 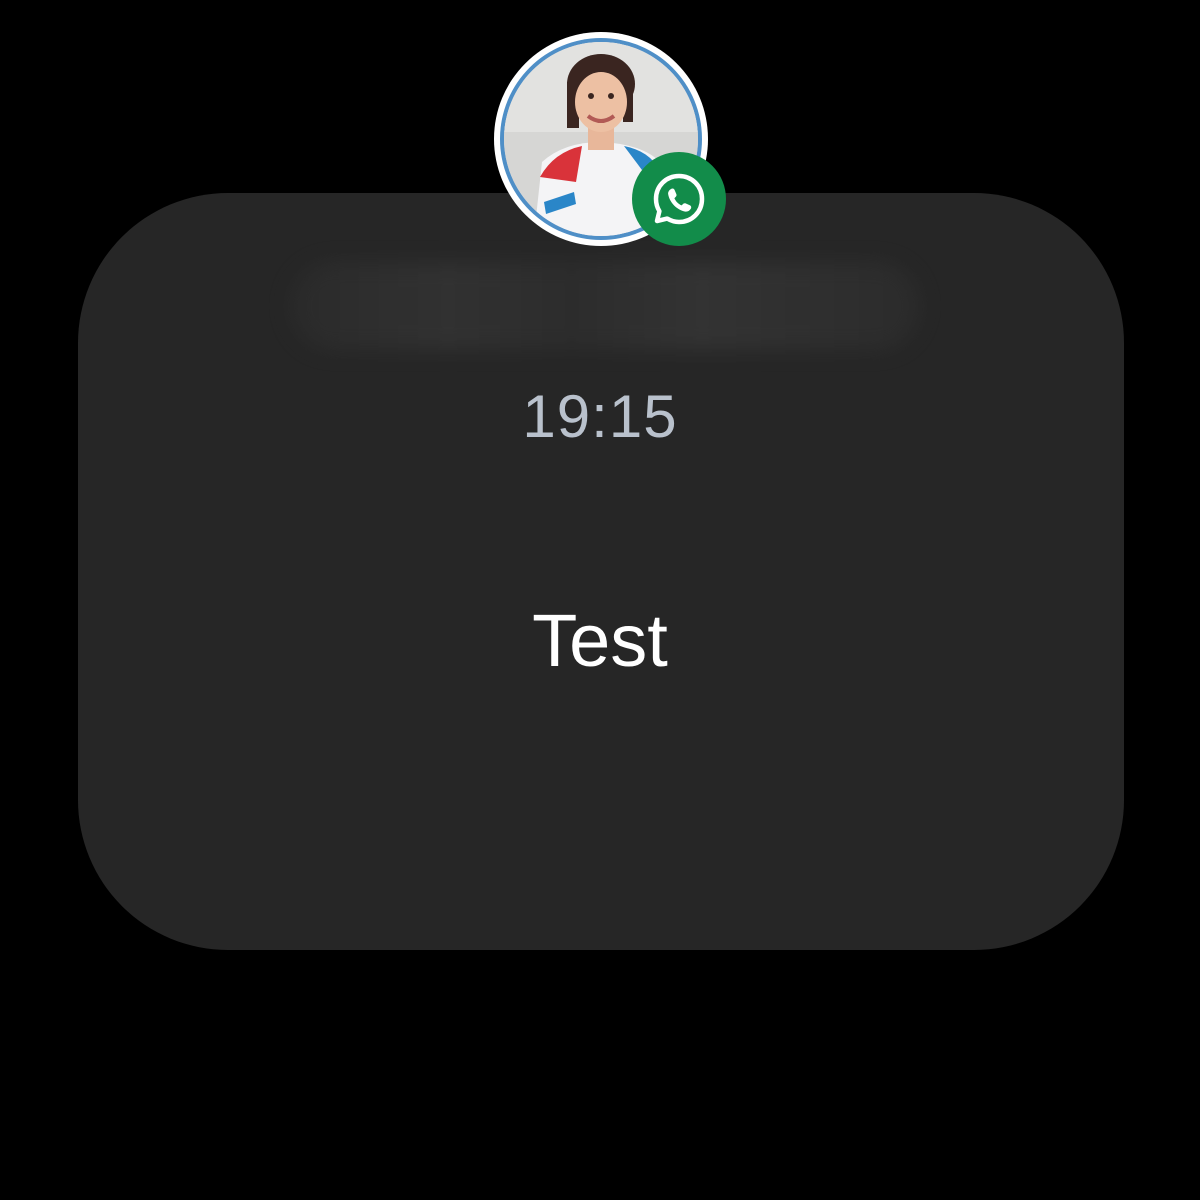 I want to click on whatsapp-icon, so click(x=679, y=199).